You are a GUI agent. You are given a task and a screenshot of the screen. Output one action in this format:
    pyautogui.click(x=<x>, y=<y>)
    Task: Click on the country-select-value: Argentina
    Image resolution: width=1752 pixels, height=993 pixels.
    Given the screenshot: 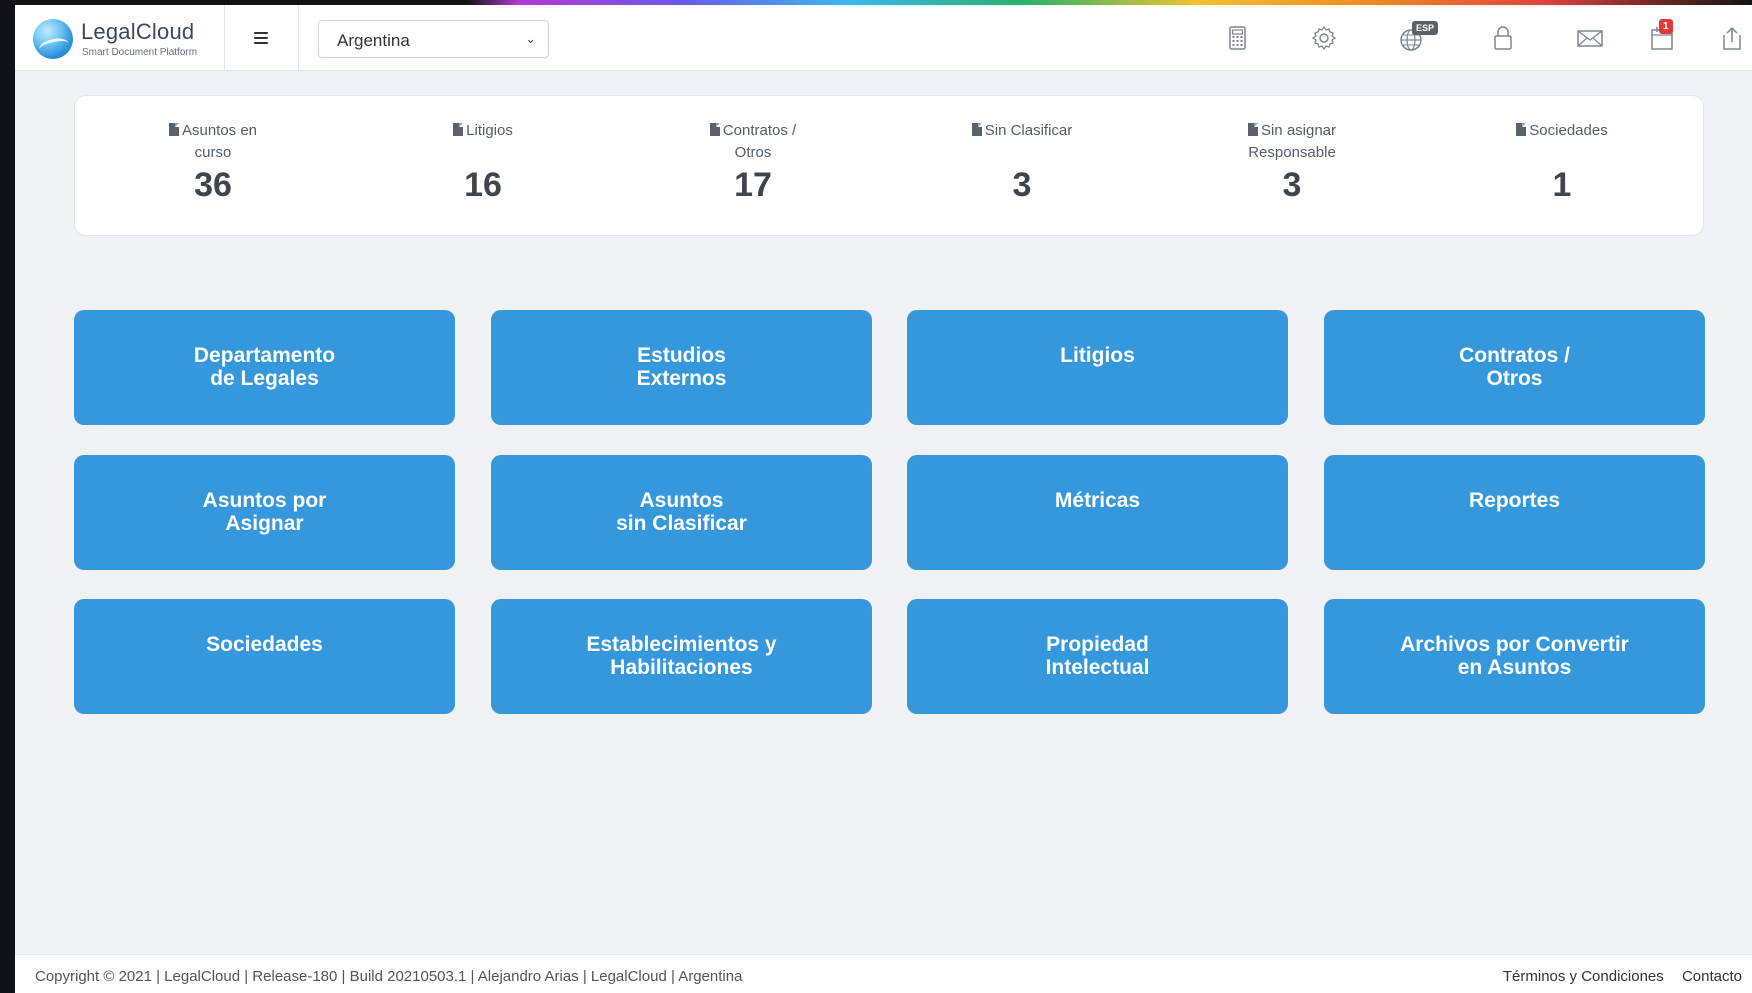 What is the action you would take?
    pyautogui.click(x=373, y=40)
    